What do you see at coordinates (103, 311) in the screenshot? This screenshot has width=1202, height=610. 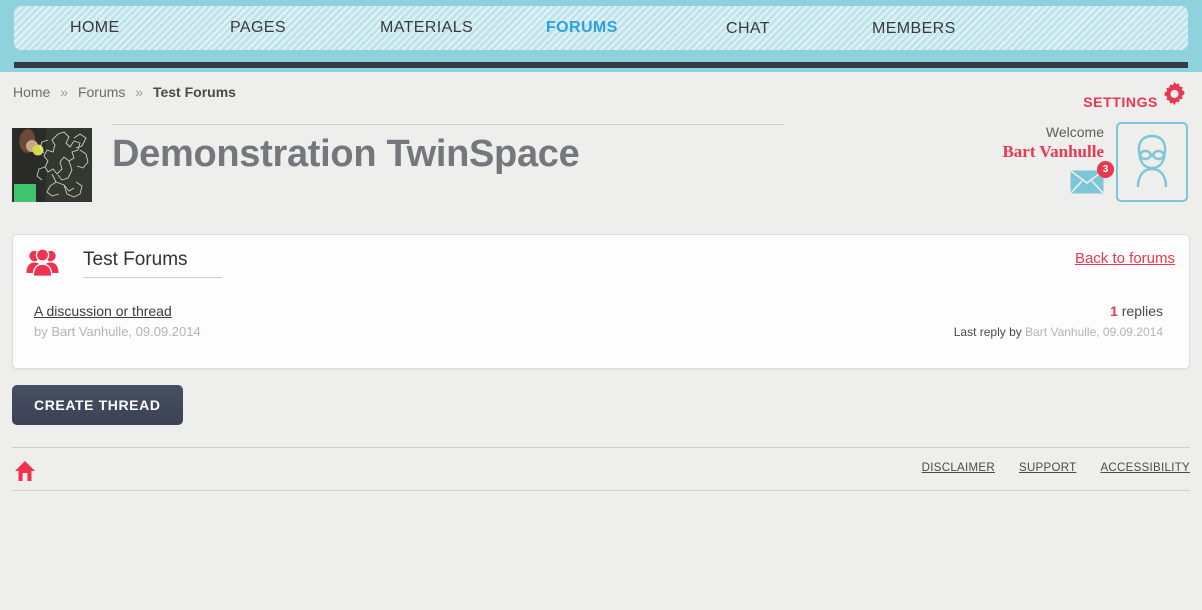 I see `thread-title-link: A discussion or thread` at bounding box center [103, 311].